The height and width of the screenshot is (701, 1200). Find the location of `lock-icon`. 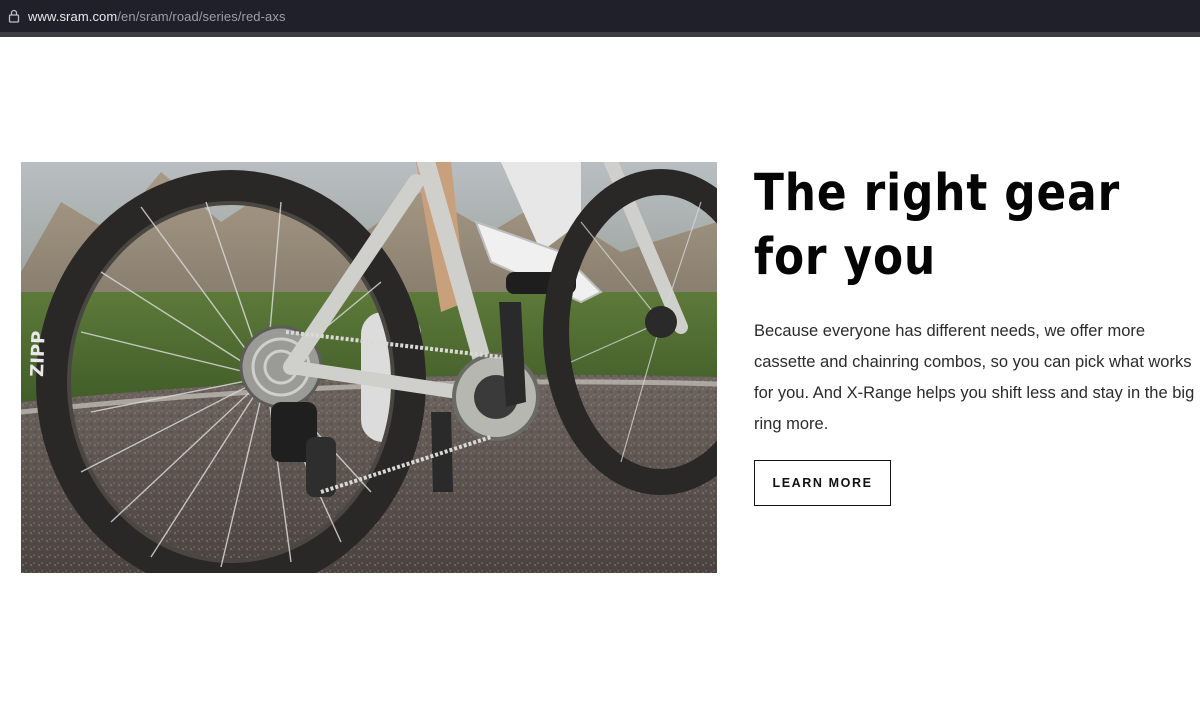

lock-icon is located at coordinates (14, 16).